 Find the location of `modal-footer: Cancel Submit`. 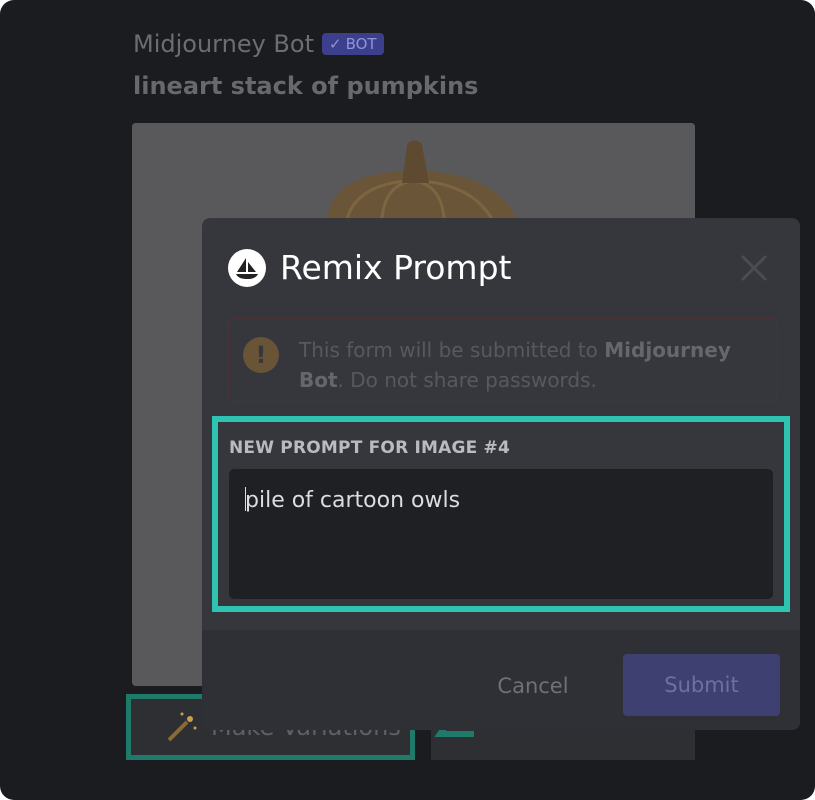

modal-footer: Cancel Submit is located at coordinates (501, 680).